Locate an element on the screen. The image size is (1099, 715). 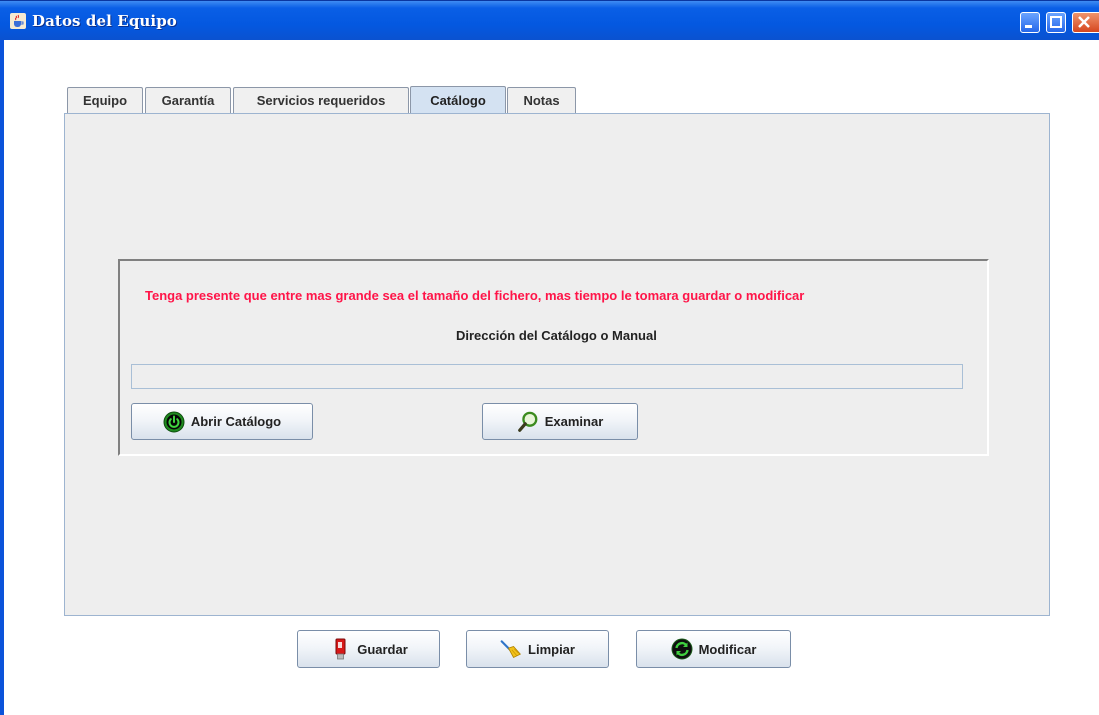
tab-servicios-requeridos: Servicios requeridos is located at coordinates (321, 100).